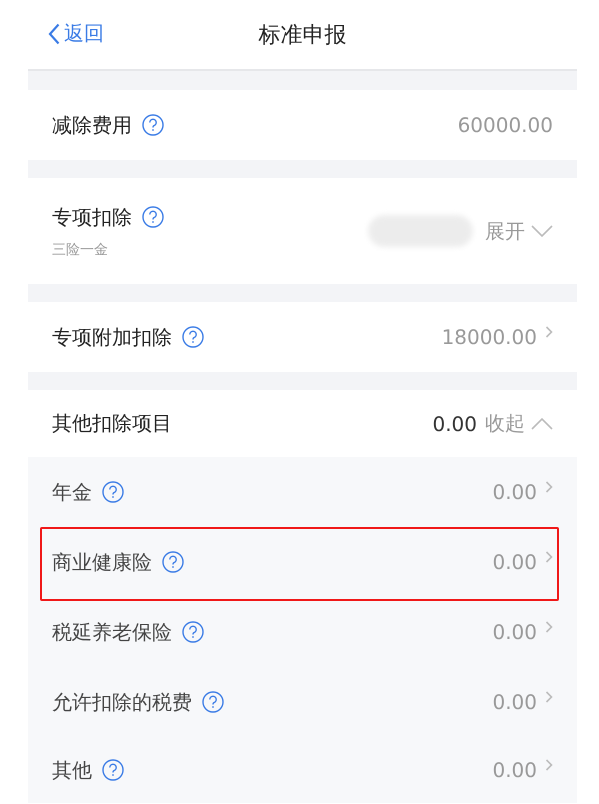 The image size is (599, 804). Describe the element at coordinates (489, 337) in the screenshot. I see `row-value: 18000.00` at that location.